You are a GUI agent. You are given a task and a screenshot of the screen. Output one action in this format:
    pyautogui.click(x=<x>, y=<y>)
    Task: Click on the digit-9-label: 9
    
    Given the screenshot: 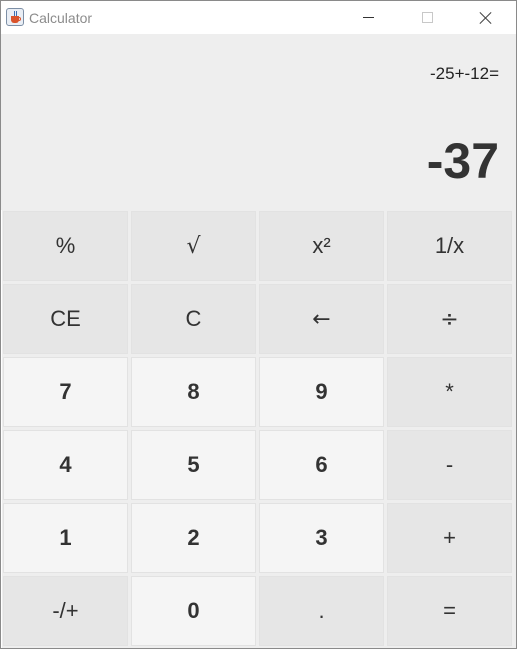 What is the action you would take?
    pyautogui.click(x=321, y=391)
    